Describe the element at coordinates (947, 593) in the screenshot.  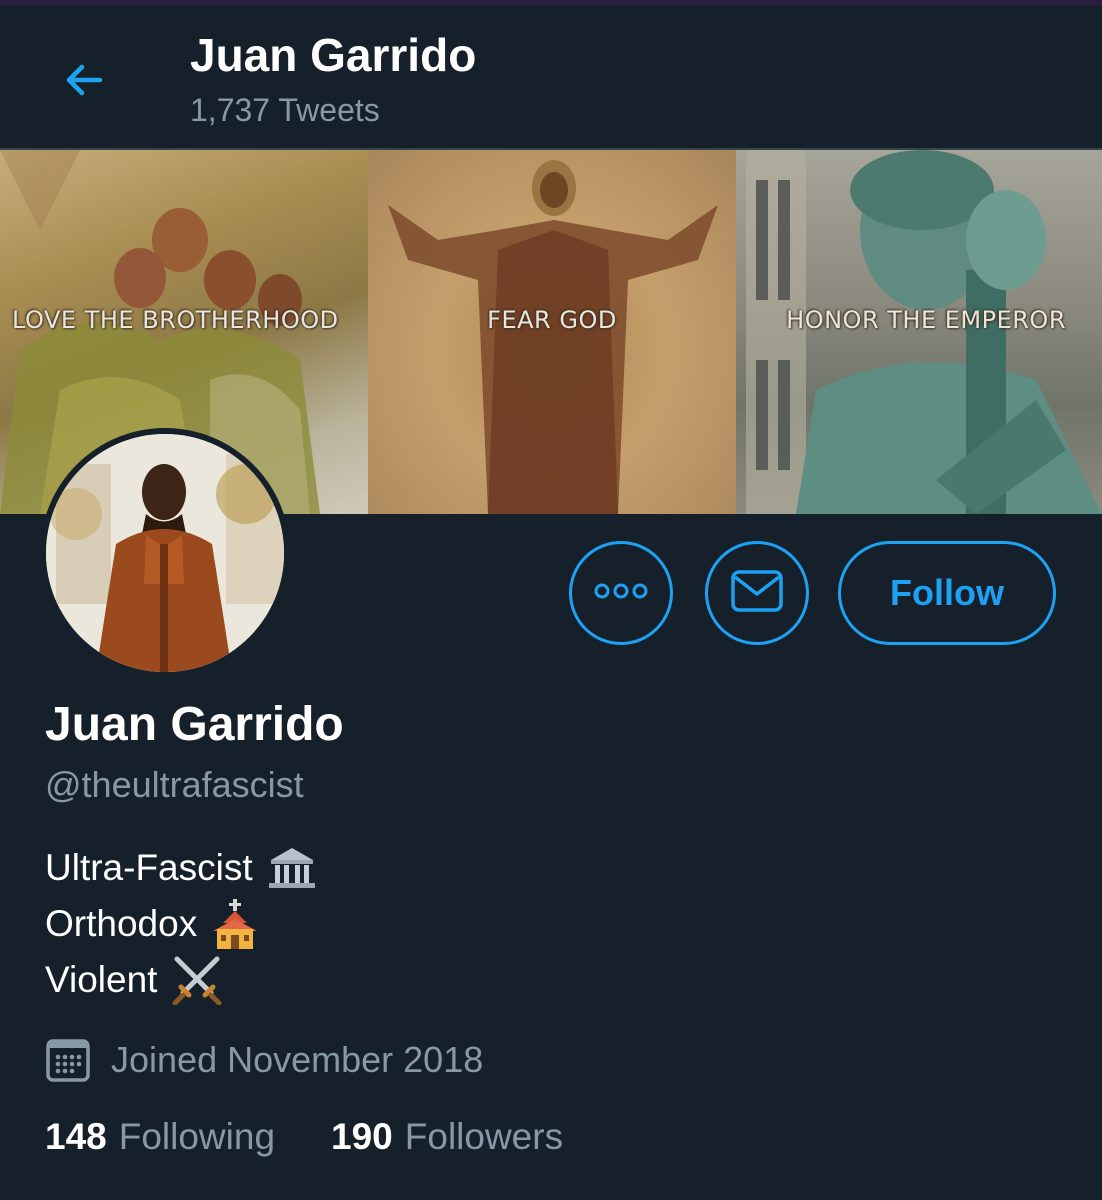
I see `follow-button: Follow` at that location.